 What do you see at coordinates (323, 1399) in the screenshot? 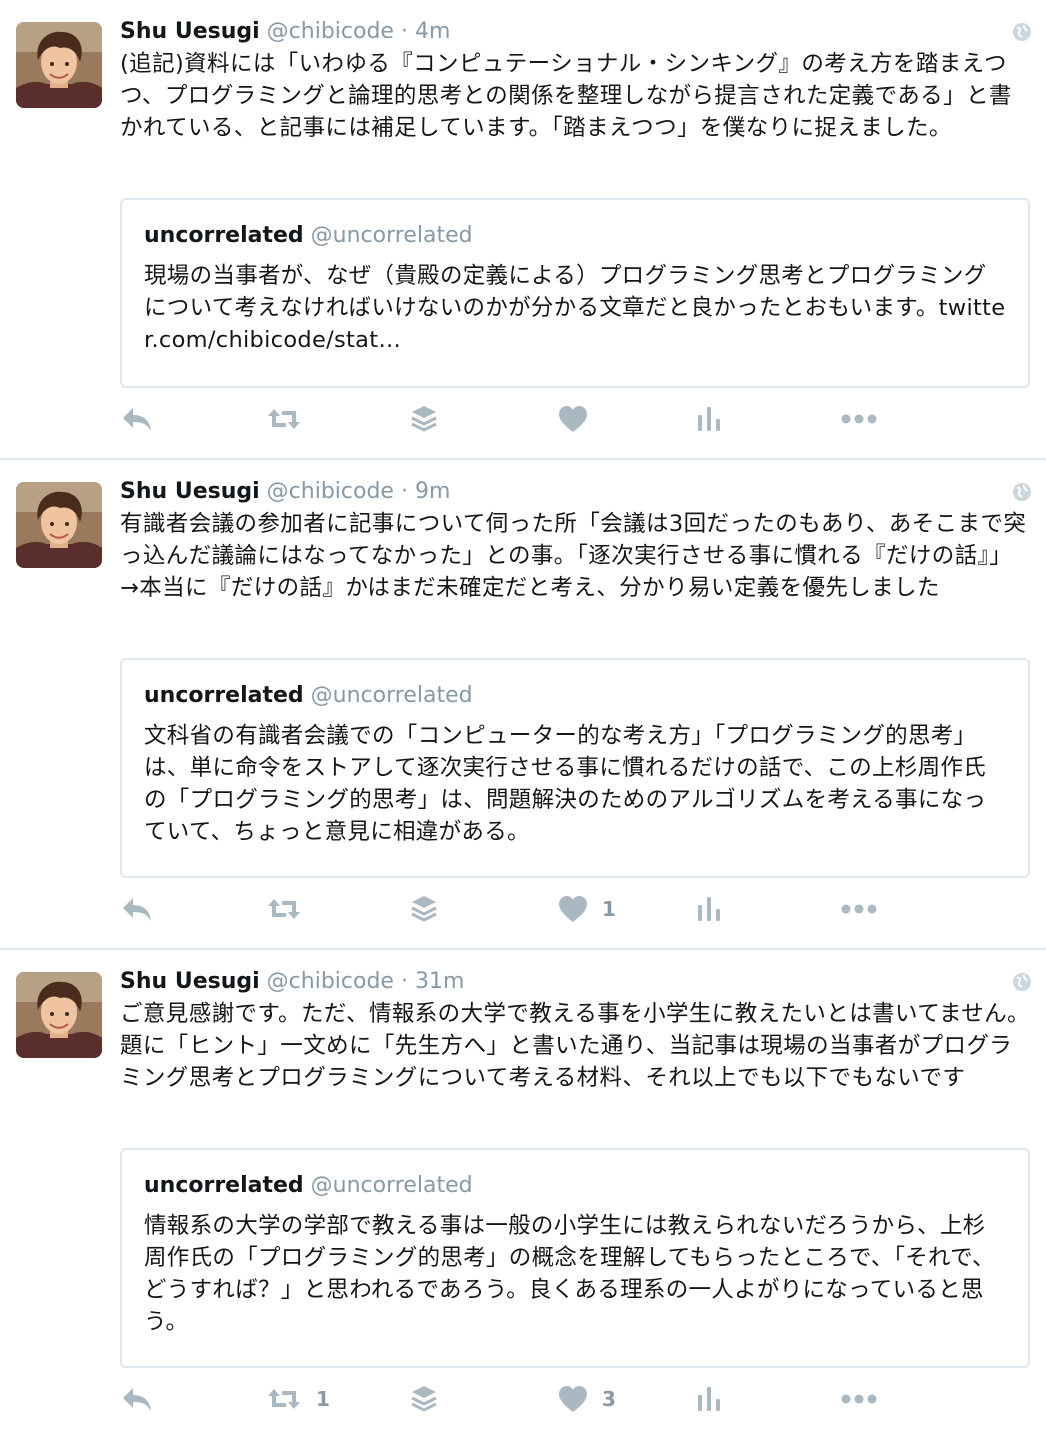
I see `retweet-count: 1` at bounding box center [323, 1399].